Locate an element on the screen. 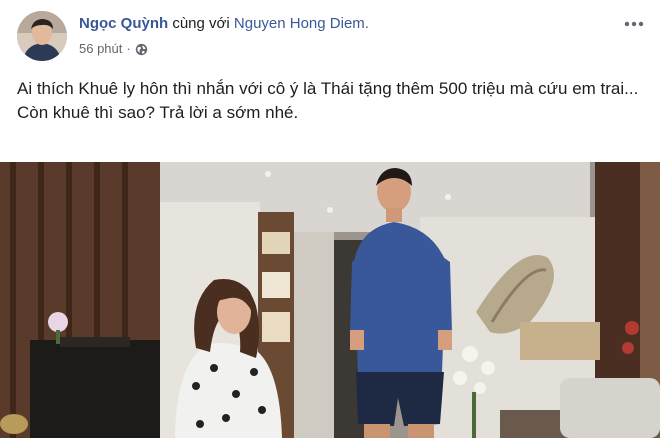 The height and width of the screenshot is (438, 660). globe-icon is located at coordinates (141, 49).